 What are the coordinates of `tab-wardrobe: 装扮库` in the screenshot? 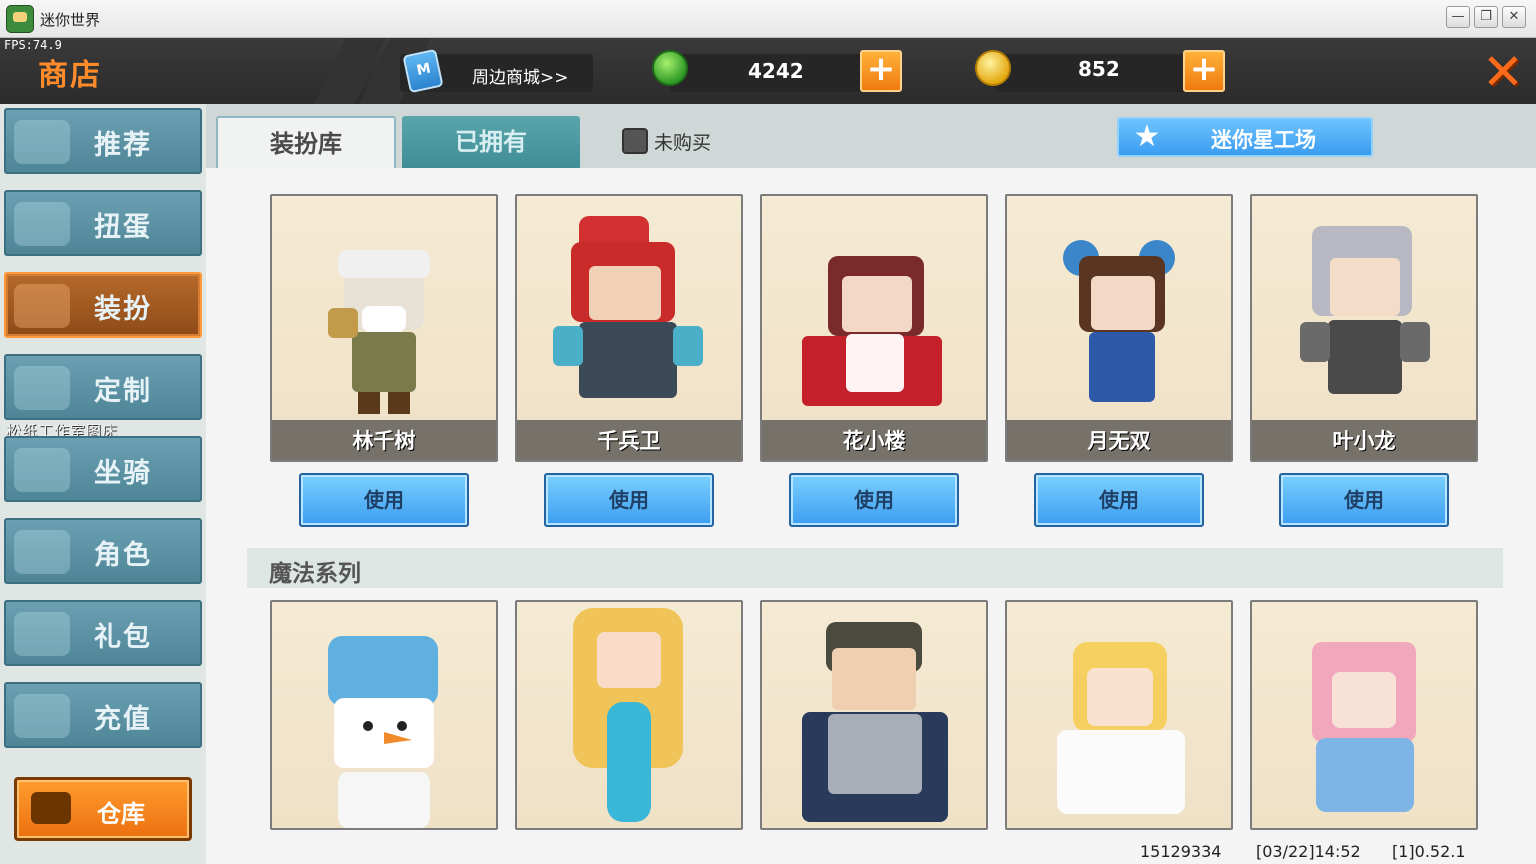 It's located at (306, 143).